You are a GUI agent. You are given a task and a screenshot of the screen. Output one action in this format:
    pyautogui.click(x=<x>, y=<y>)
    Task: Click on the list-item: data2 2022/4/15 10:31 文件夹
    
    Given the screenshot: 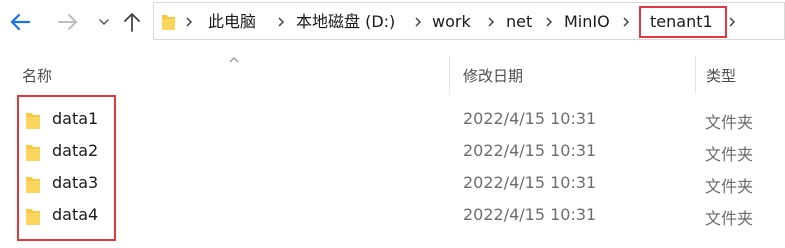 What is the action you would take?
    pyautogui.click(x=392, y=151)
    